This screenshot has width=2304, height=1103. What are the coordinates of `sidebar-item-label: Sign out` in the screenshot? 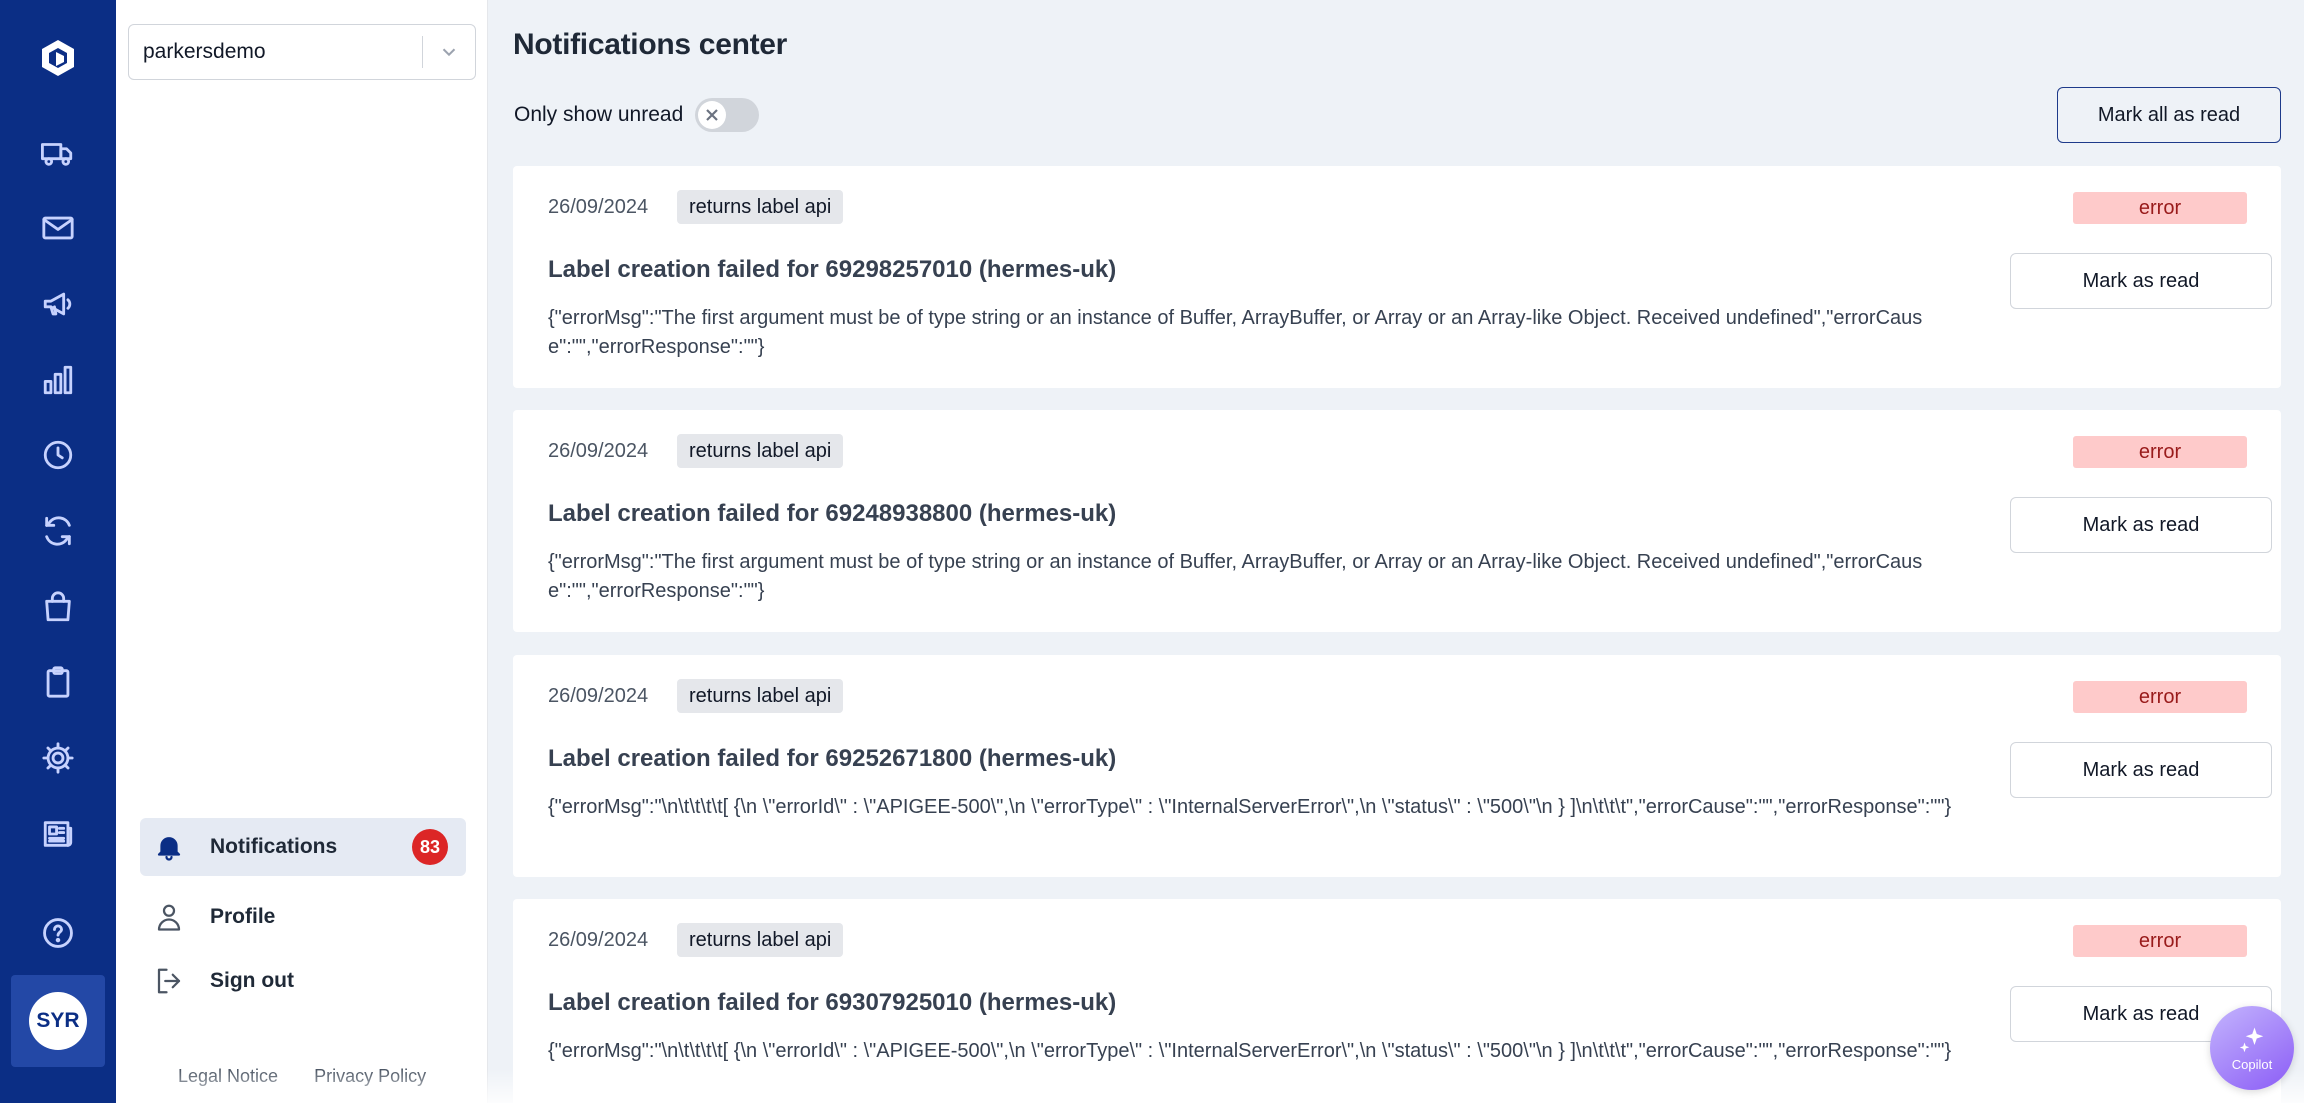 It's located at (252, 980).